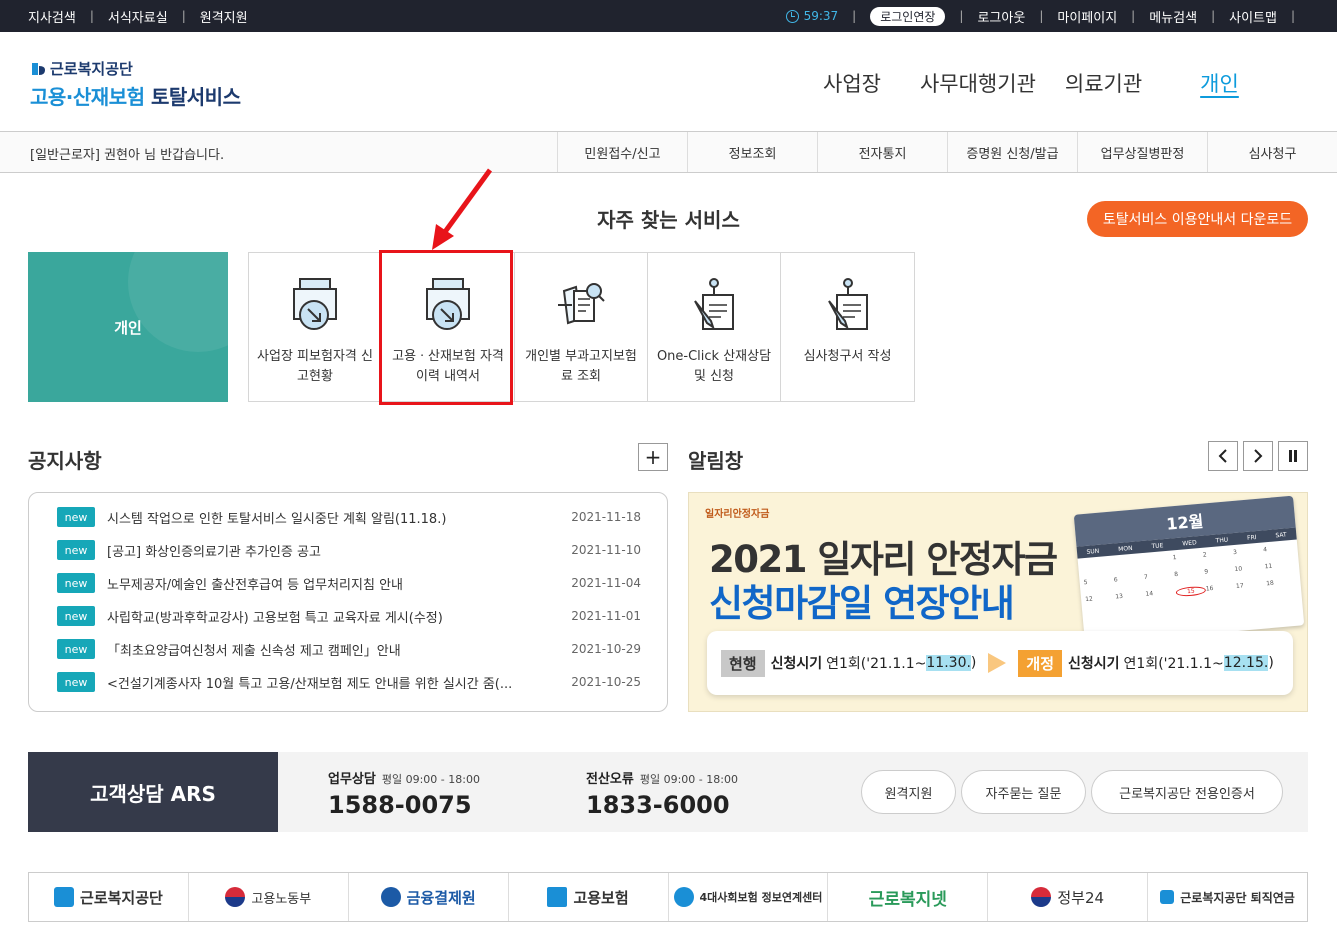 The height and width of the screenshot is (929, 1337). I want to click on org-name: 근로복지공단, so click(91, 69).